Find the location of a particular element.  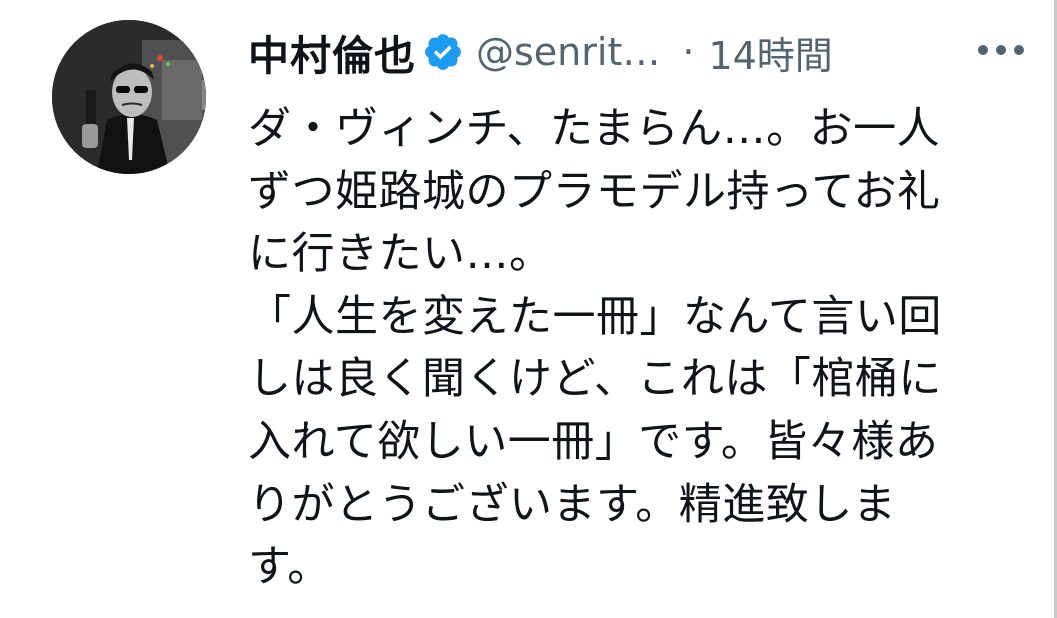

tweet-text-line: ダ・ヴィンチ、たまらん…。お一人 is located at coordinates (594, 129).